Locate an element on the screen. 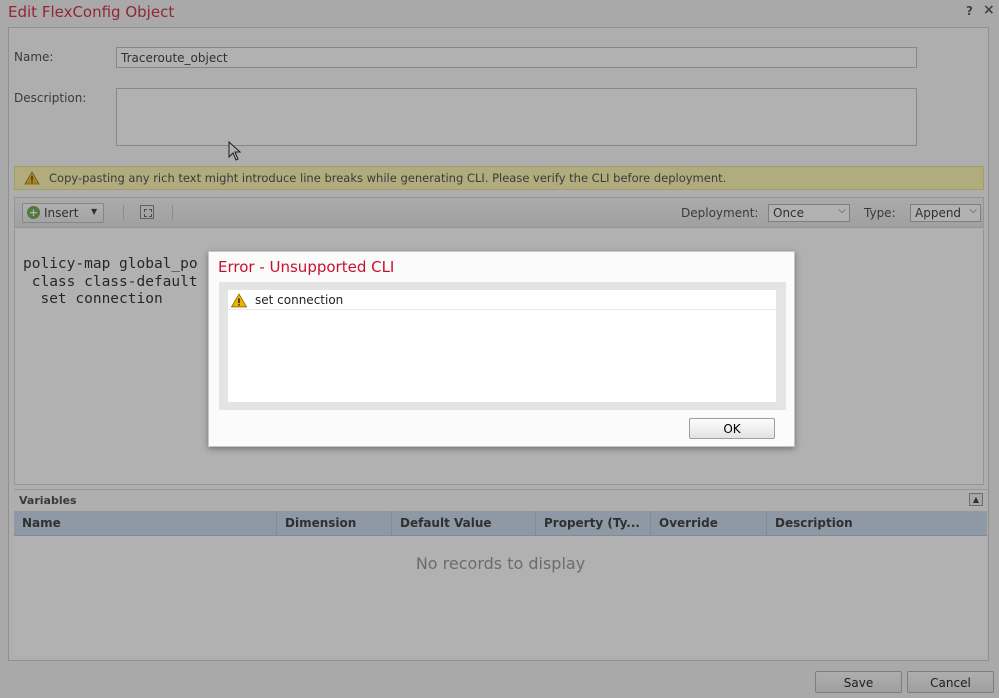  ok-button: OK is located at coordinates (732, 428).